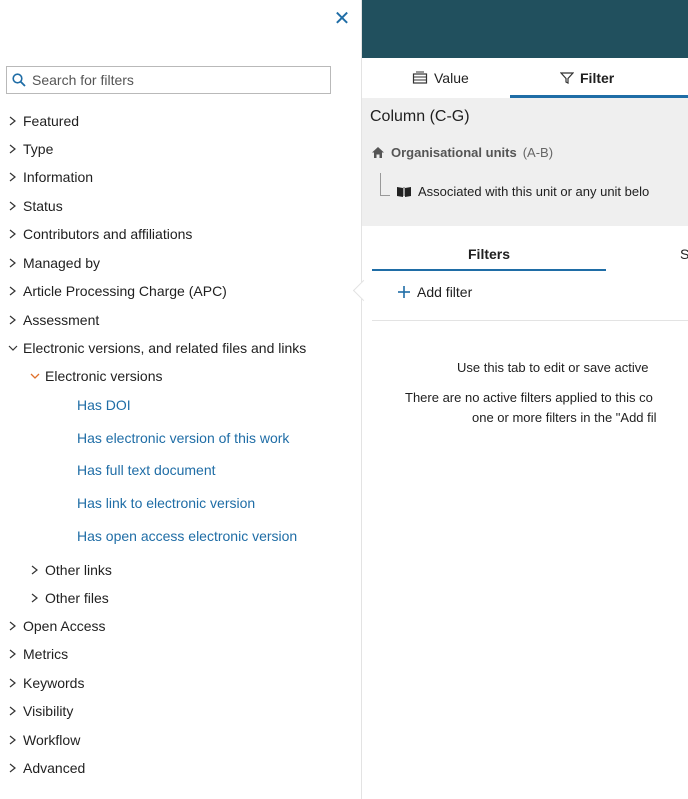 Image resolution: width=688 pixels, height=799 pixels. What do you see at coordinates (684, 254) in the screenshot?
I see `subtab-second: S` at bounding box center [684, 254].